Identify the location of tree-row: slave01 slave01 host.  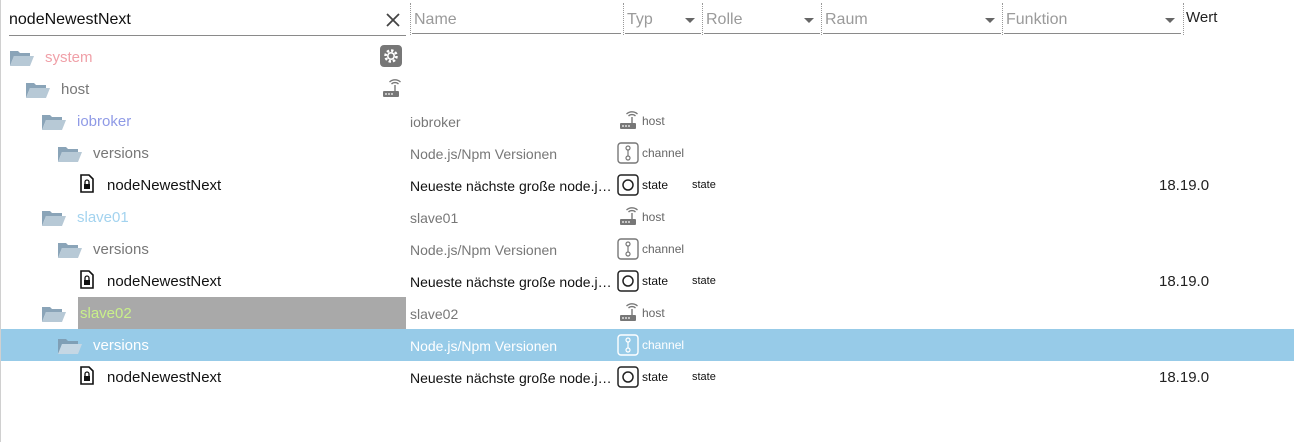
(647, 217).